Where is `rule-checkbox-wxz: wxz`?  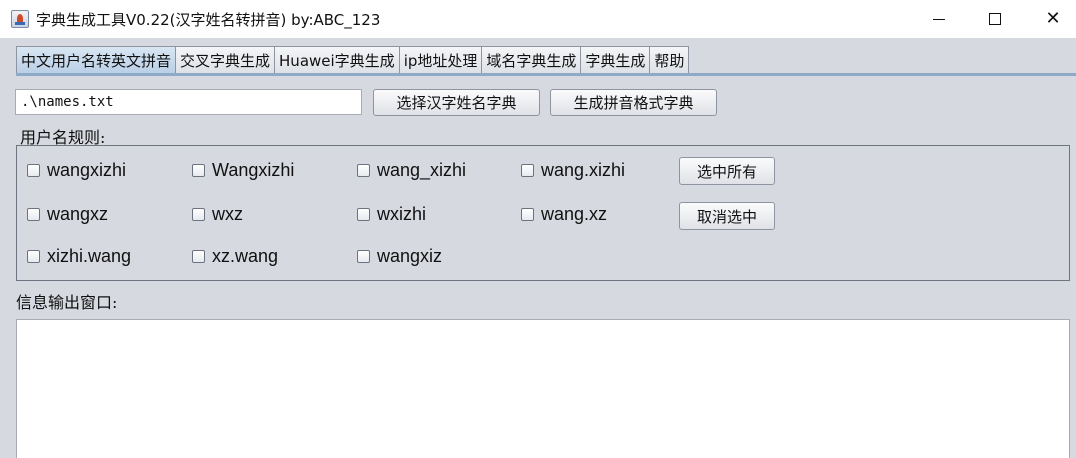 rule-checkbox-wxz: wxz is located at coordinates (217, 214).